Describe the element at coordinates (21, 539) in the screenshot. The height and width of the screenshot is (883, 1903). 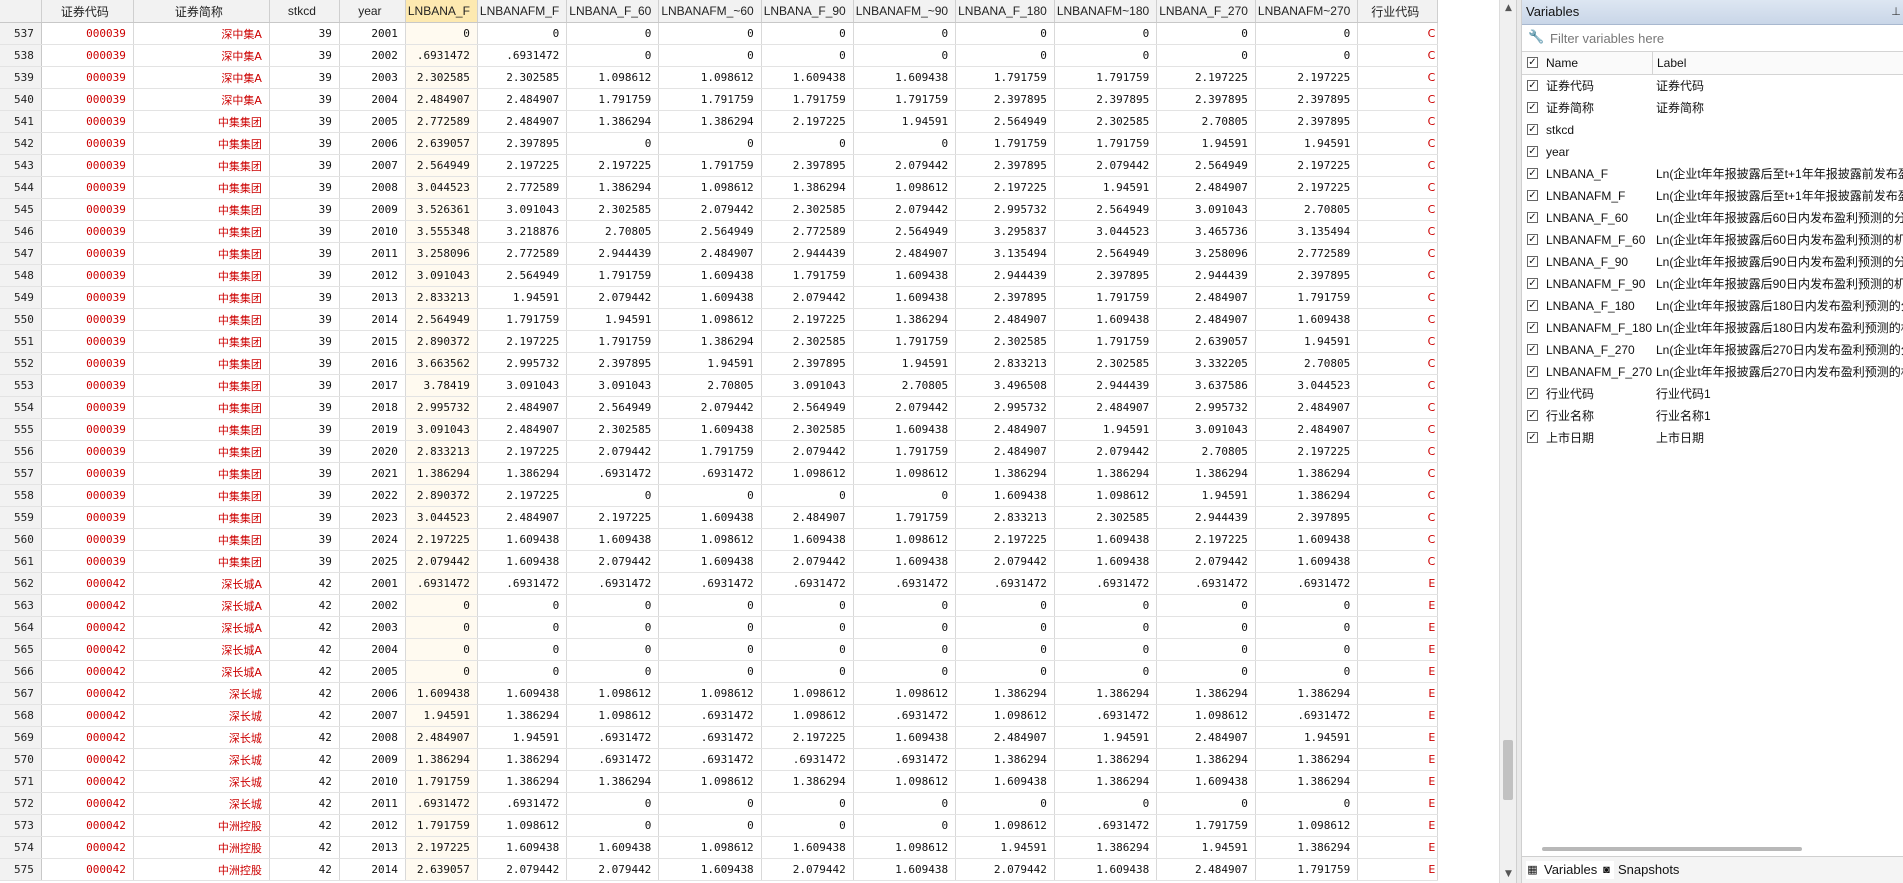
I see `row-number: 560` at that location.